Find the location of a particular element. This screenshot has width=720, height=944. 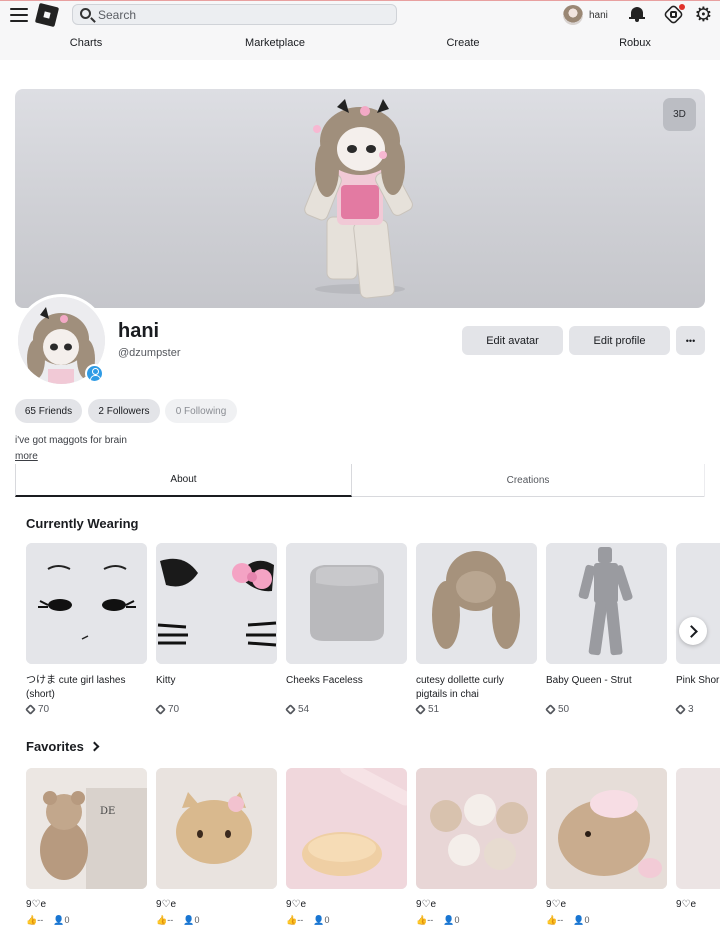

plush-toys-image is located at coordinates (476, 828).